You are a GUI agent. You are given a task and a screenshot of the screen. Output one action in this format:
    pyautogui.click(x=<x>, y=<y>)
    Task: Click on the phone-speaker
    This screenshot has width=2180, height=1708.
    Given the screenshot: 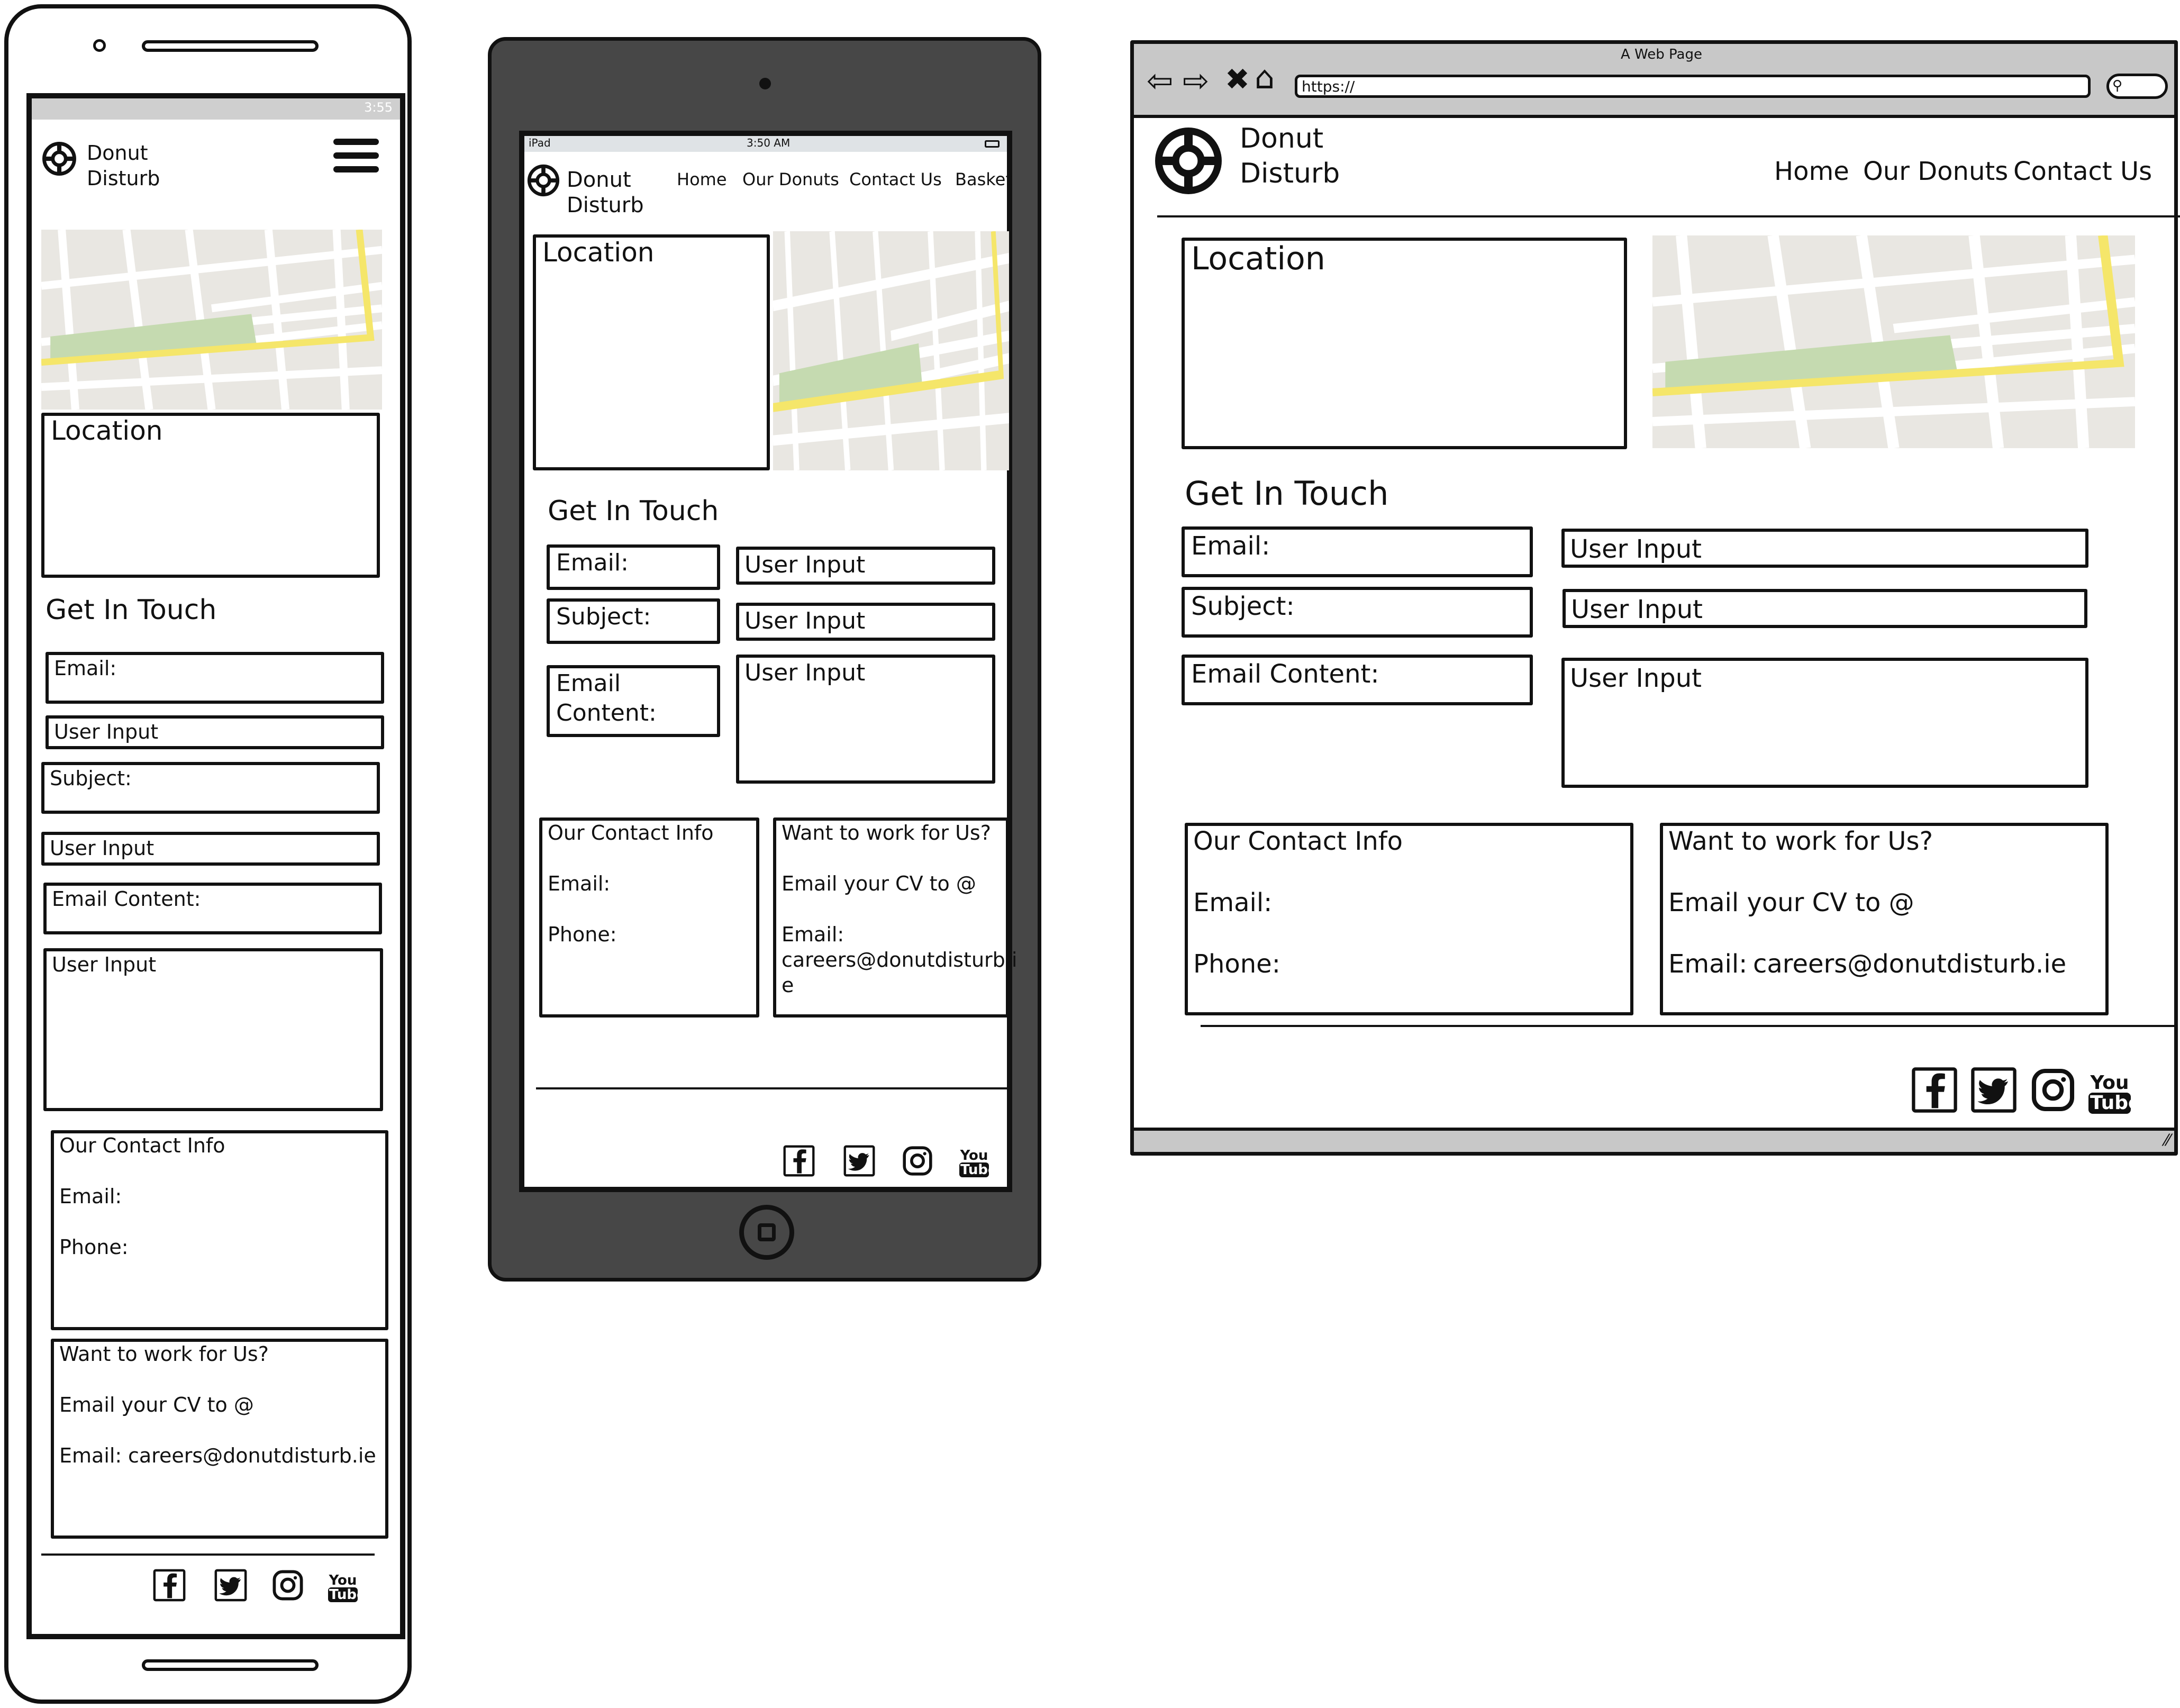 What is the action you would take?
    pyautogui.click(x=230, y=46)
    